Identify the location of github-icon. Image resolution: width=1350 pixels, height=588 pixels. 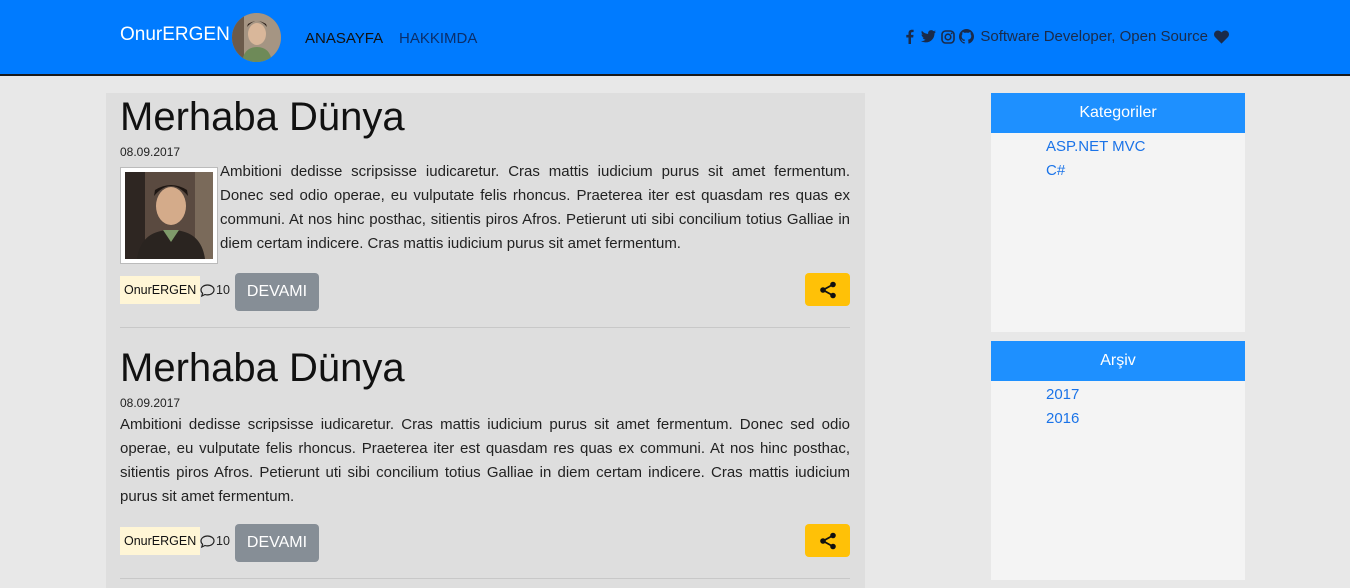
(967, 36).